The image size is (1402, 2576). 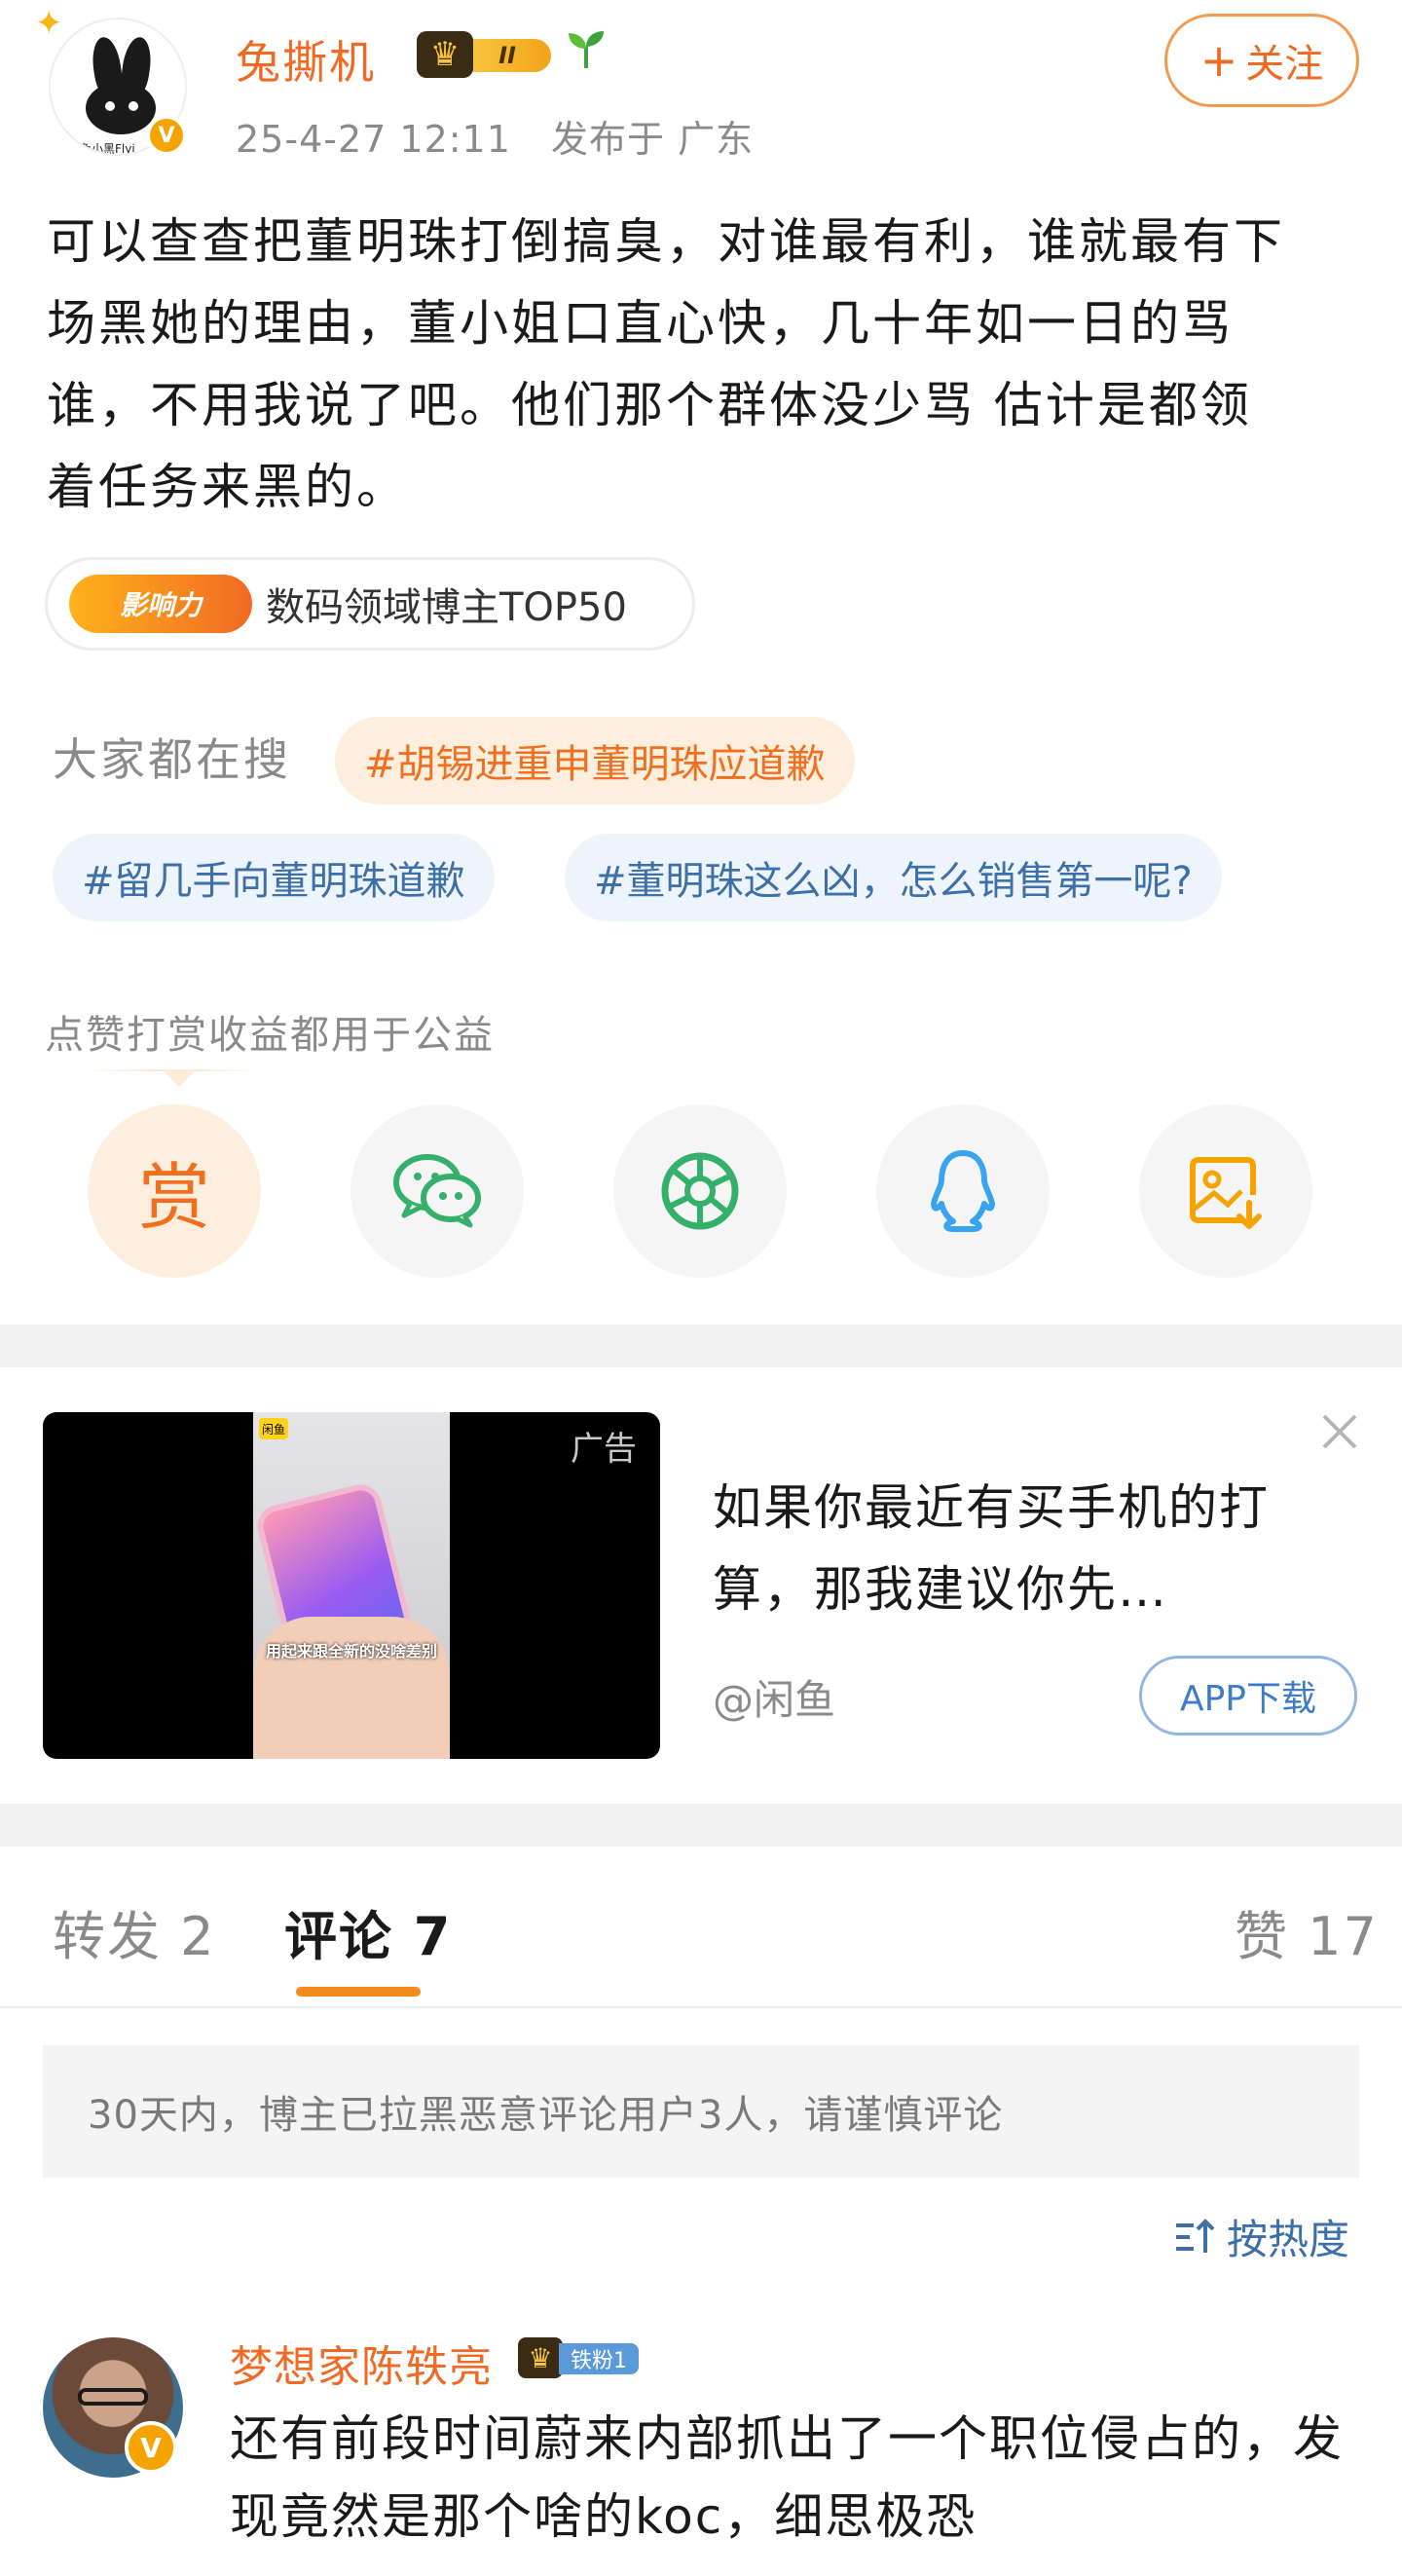 I want to click on sort-button: 按热度, so click(x=1261, y=2236).